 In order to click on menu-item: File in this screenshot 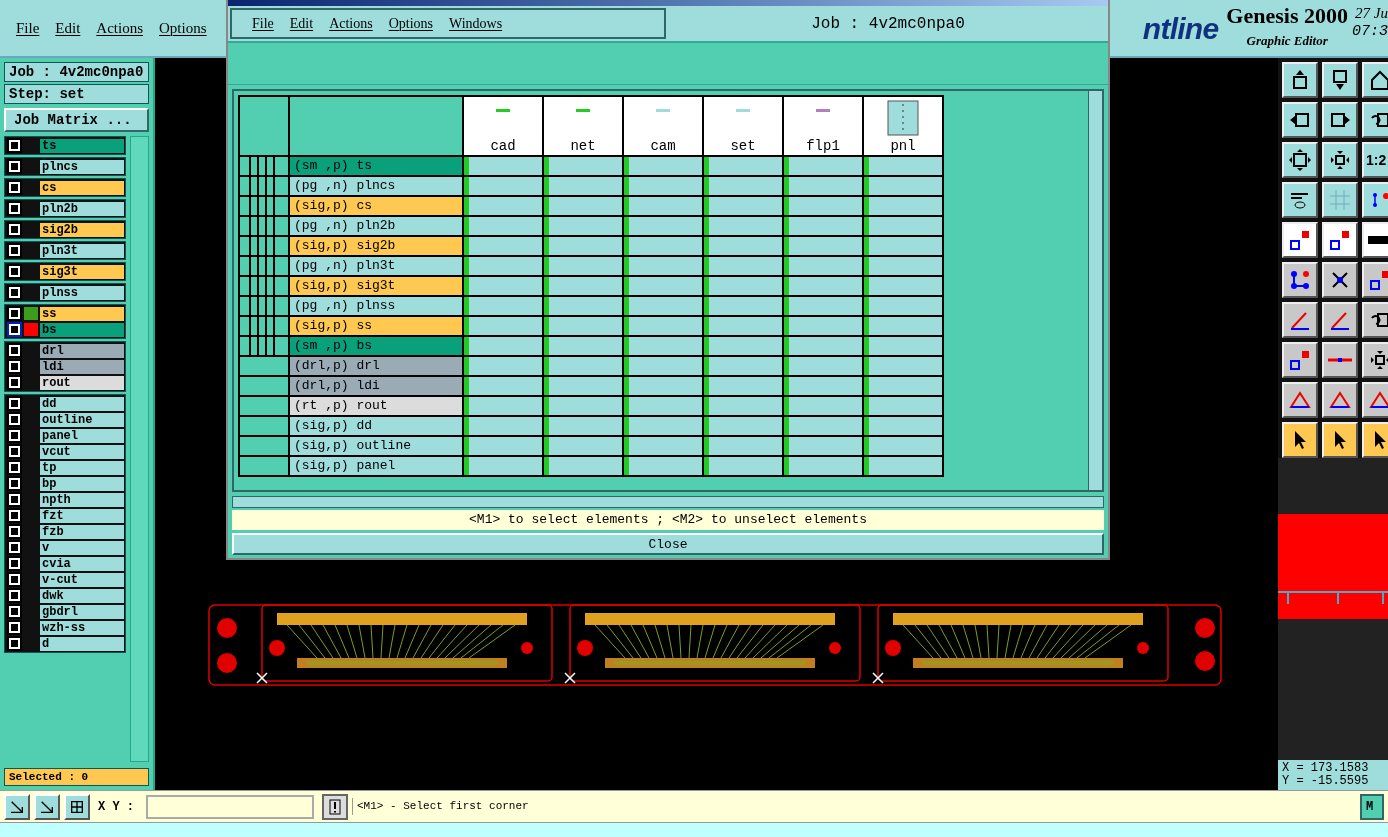, I will do `click(263, 23)`.